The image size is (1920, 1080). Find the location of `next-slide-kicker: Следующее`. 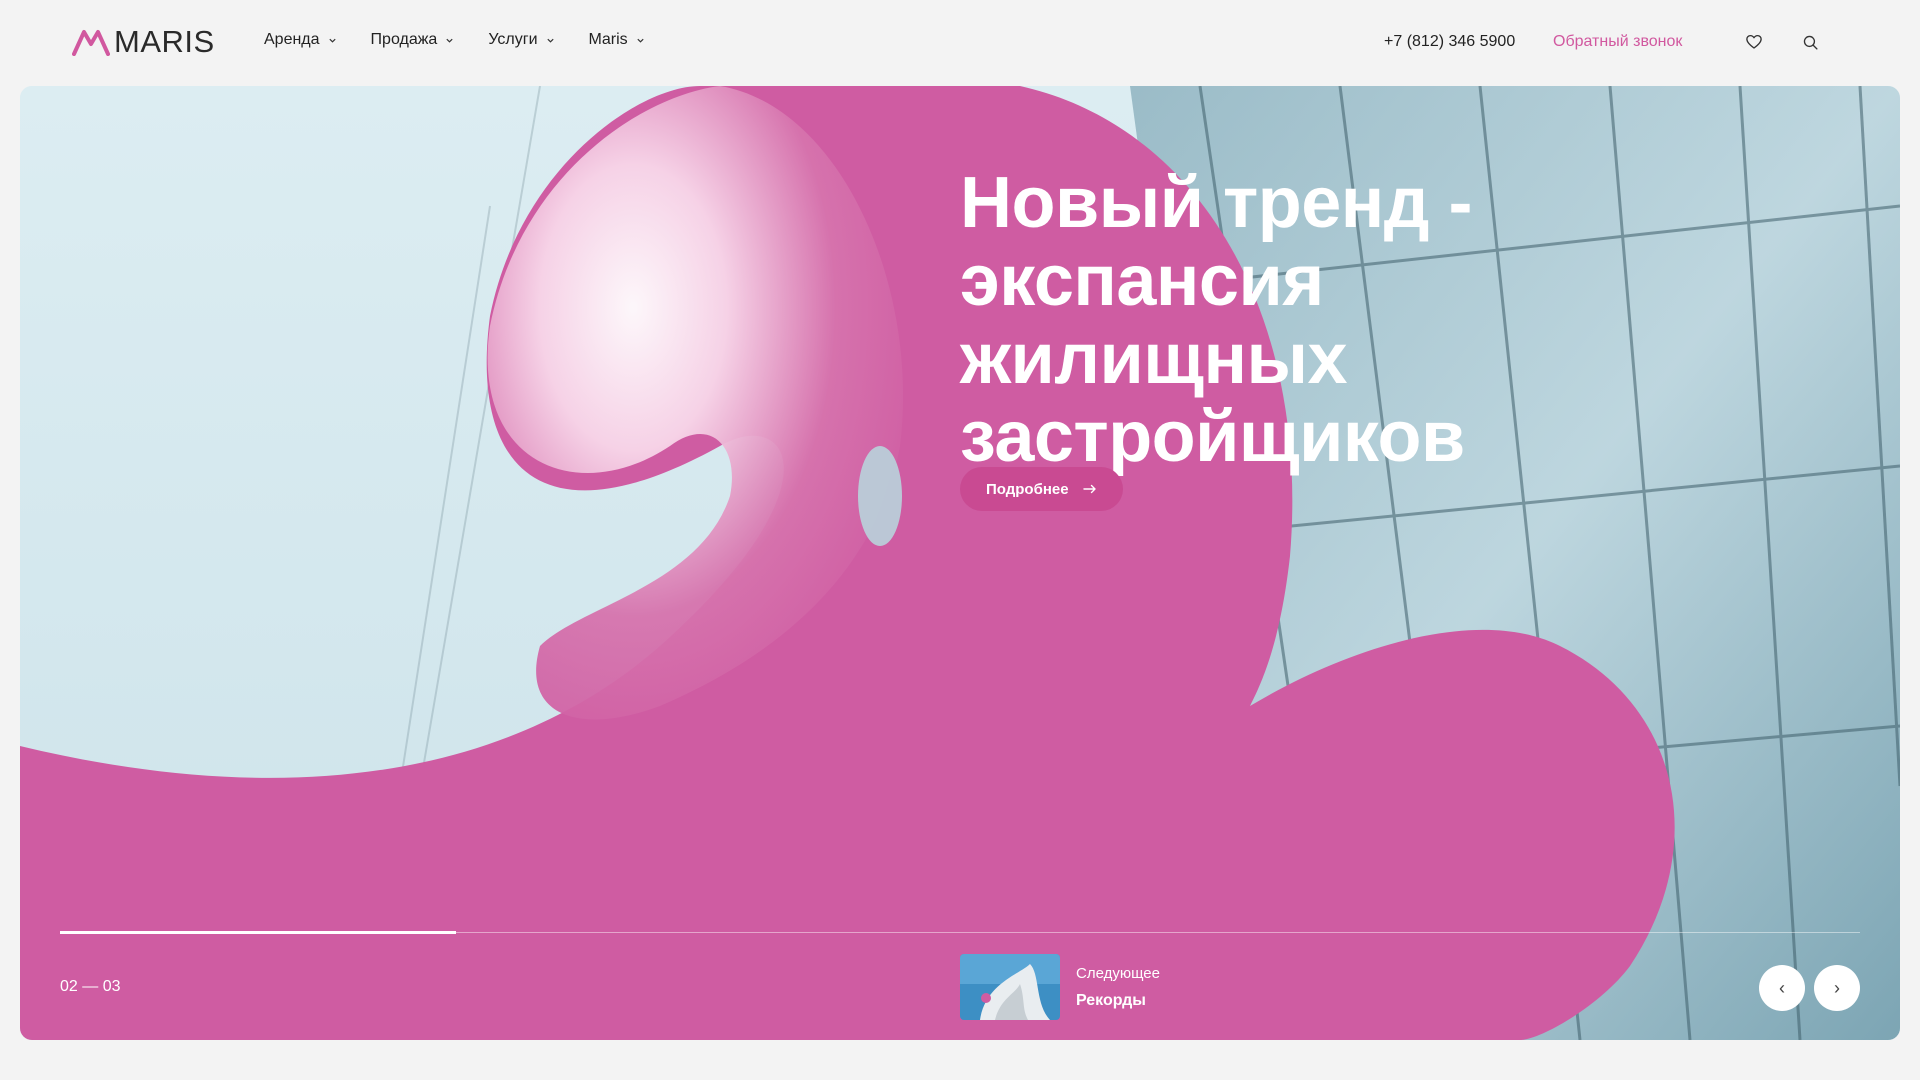

next-slide-kicker: Следующее is located at coordinates (1118, 973).